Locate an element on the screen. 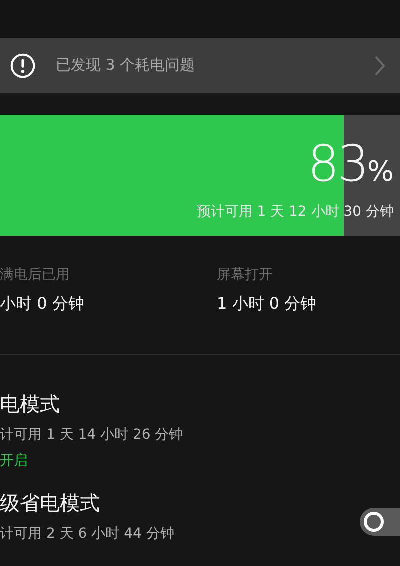  stat-label: 满电后已用 is located at coordinates (35, 275).